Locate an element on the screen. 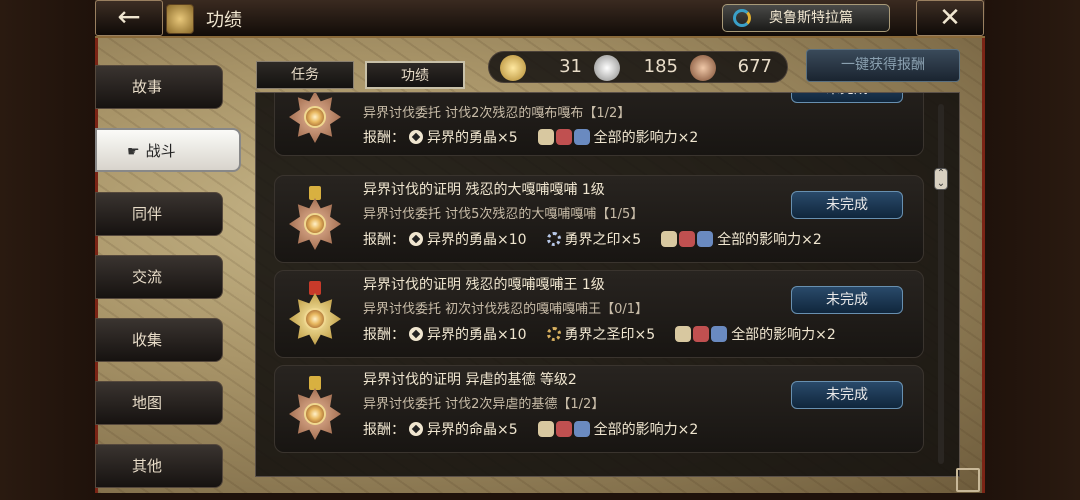  sidebar-item-story: 故事 is located at coordinates (159, 87).